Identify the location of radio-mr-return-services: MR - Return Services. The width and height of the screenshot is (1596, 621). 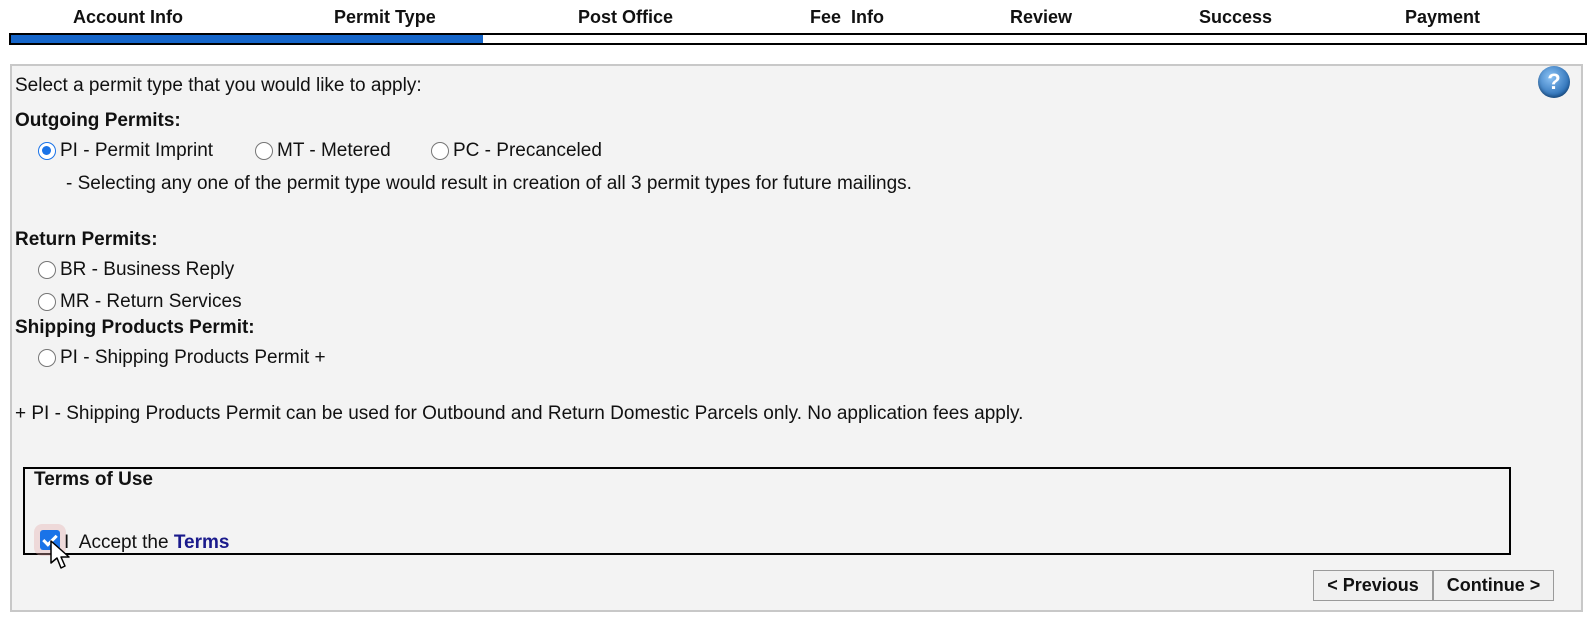
(140, 302).